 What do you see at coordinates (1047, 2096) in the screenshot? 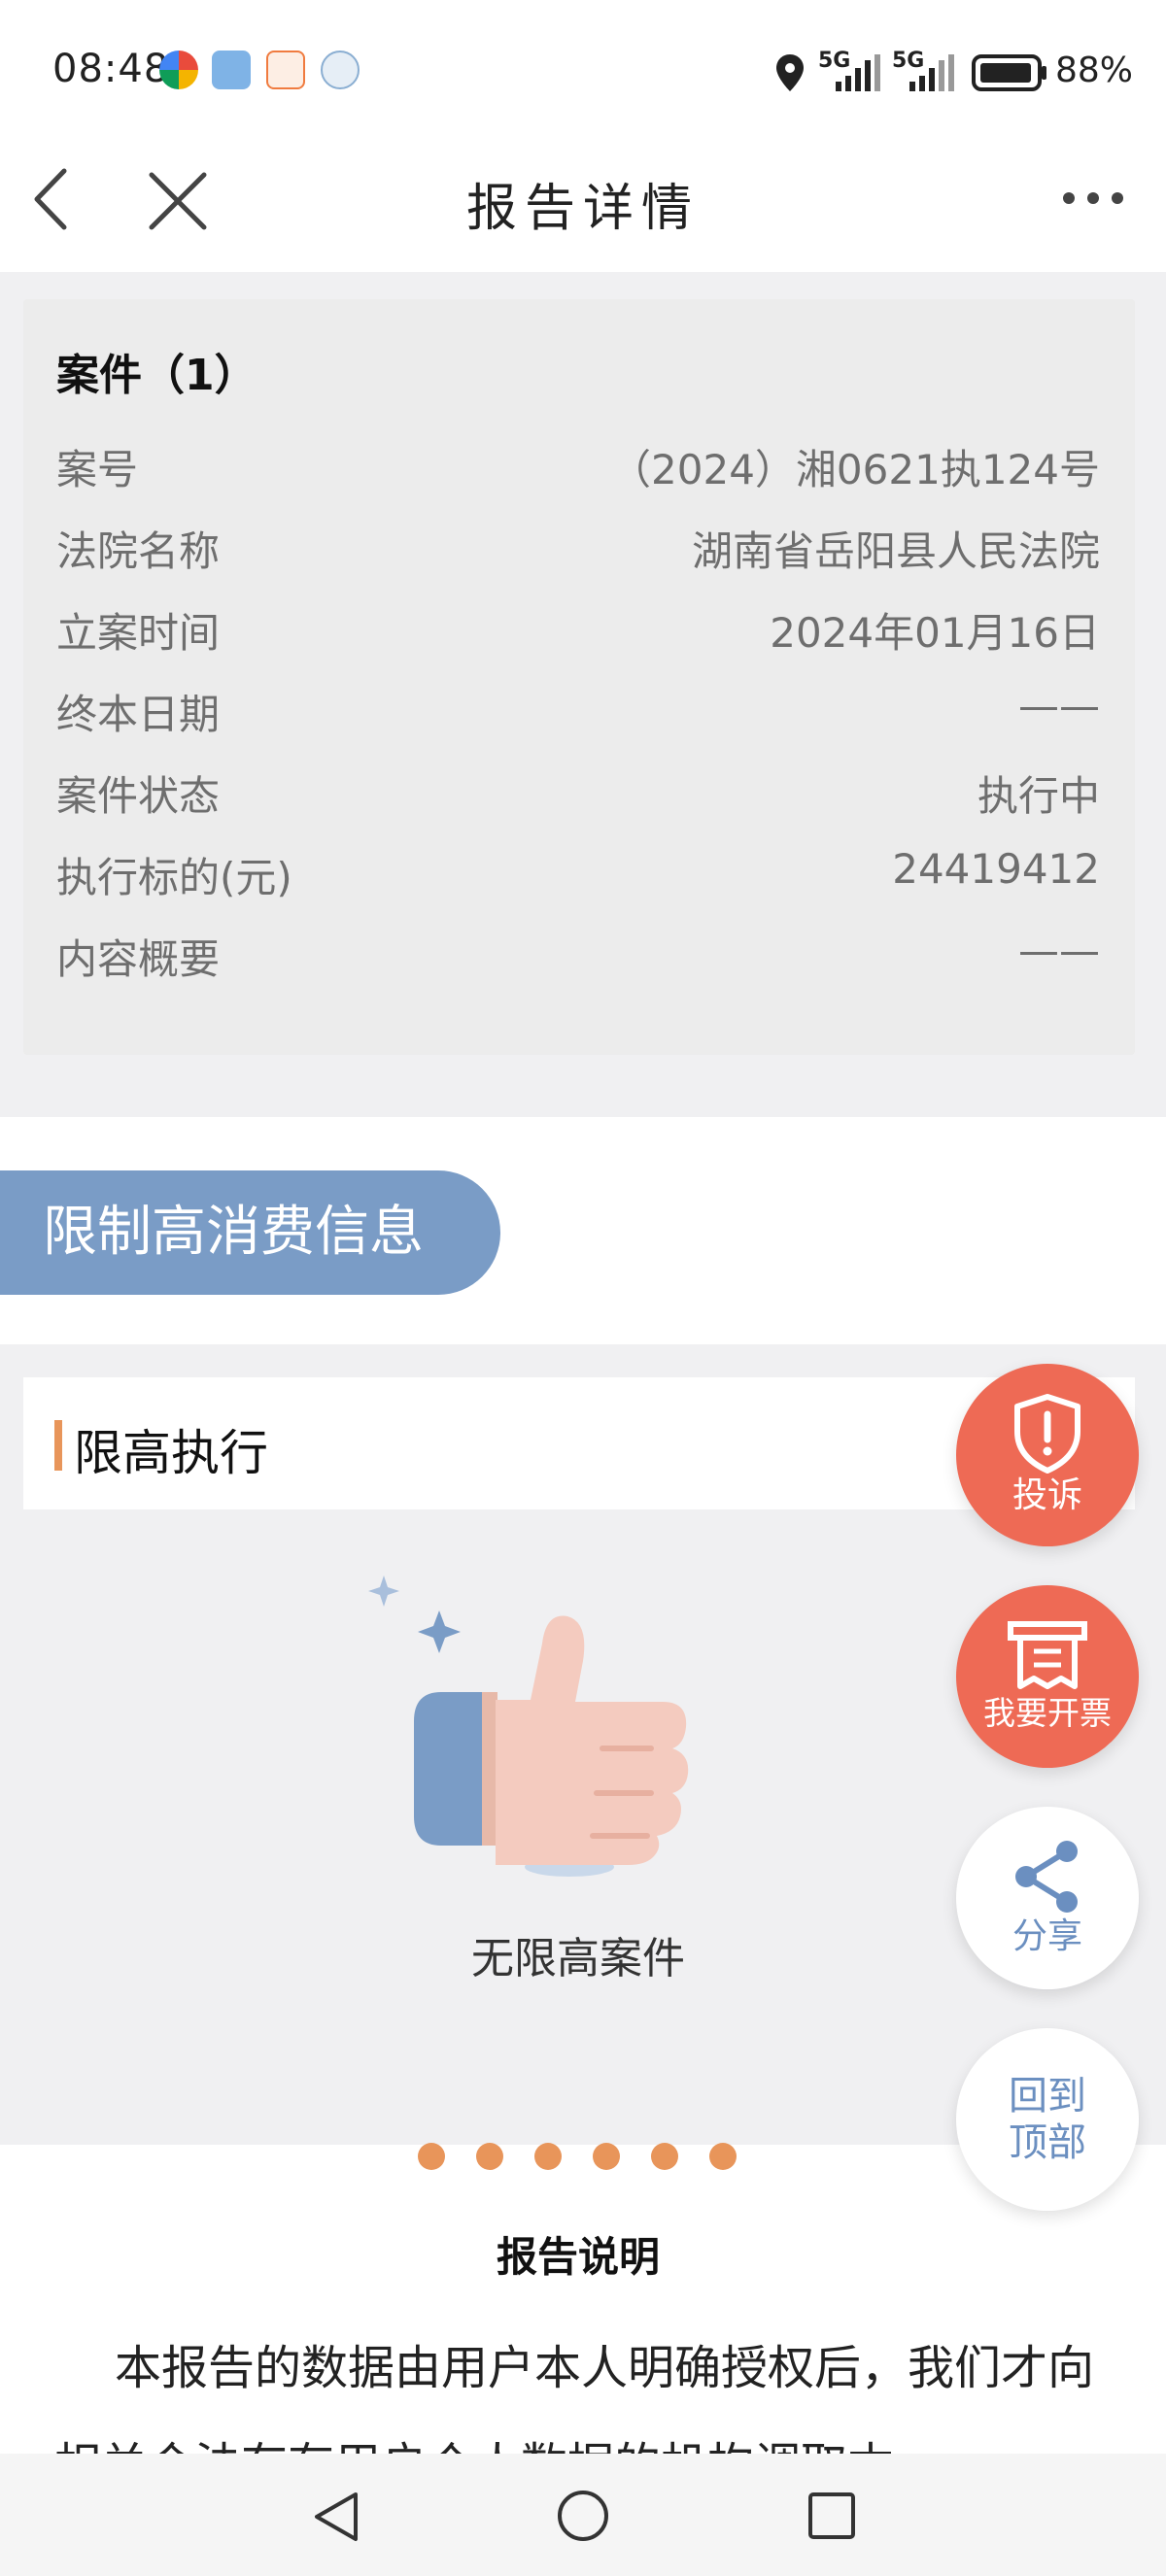
I see `back-to-top-label-1: 回到` at bounding box center [1047, 2096].